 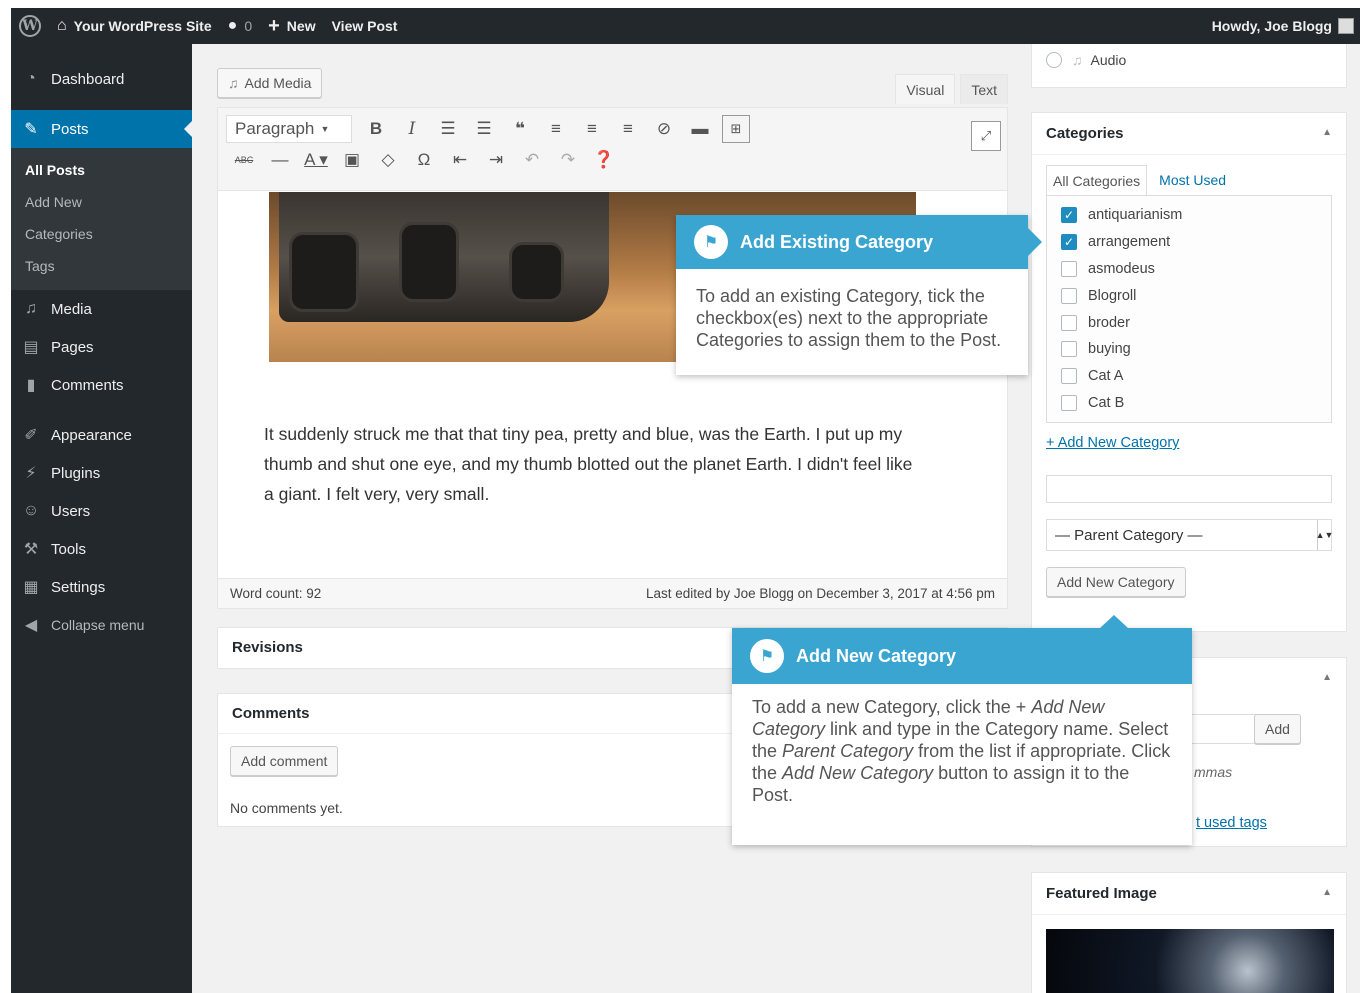 I want to click on add-media-button: ♫ Add Media, so click(x=270, y=83).